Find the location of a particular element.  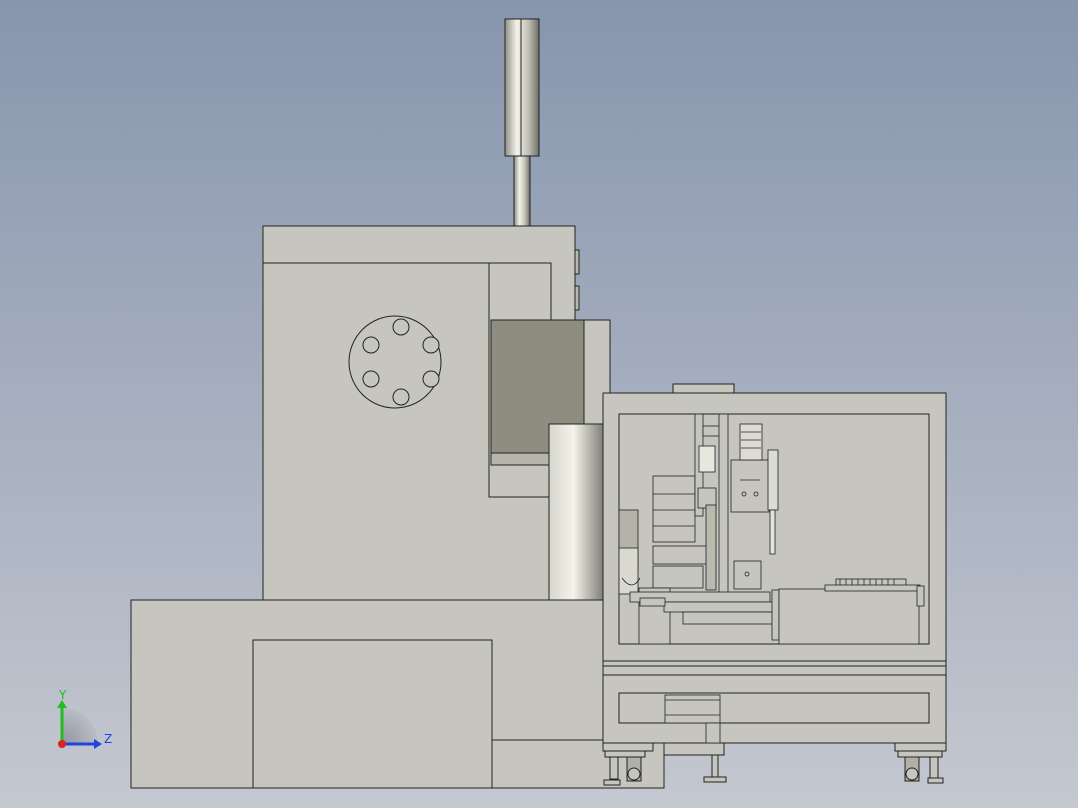

reference-triad: Y Z is located at coordinates (84, 719).